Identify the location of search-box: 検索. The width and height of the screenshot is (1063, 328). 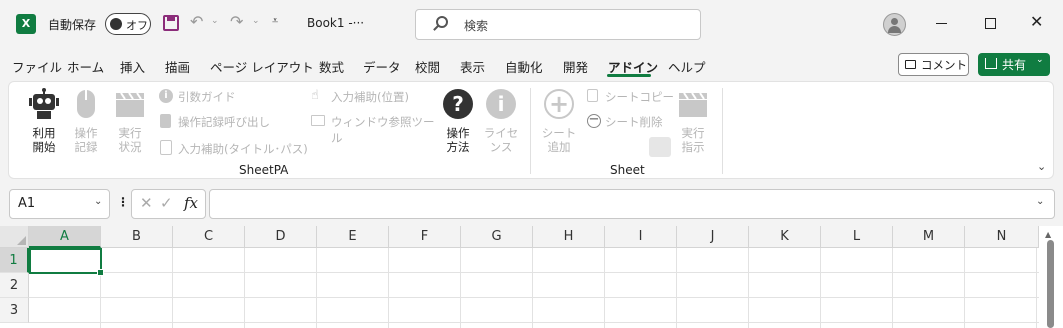
(558, 24).